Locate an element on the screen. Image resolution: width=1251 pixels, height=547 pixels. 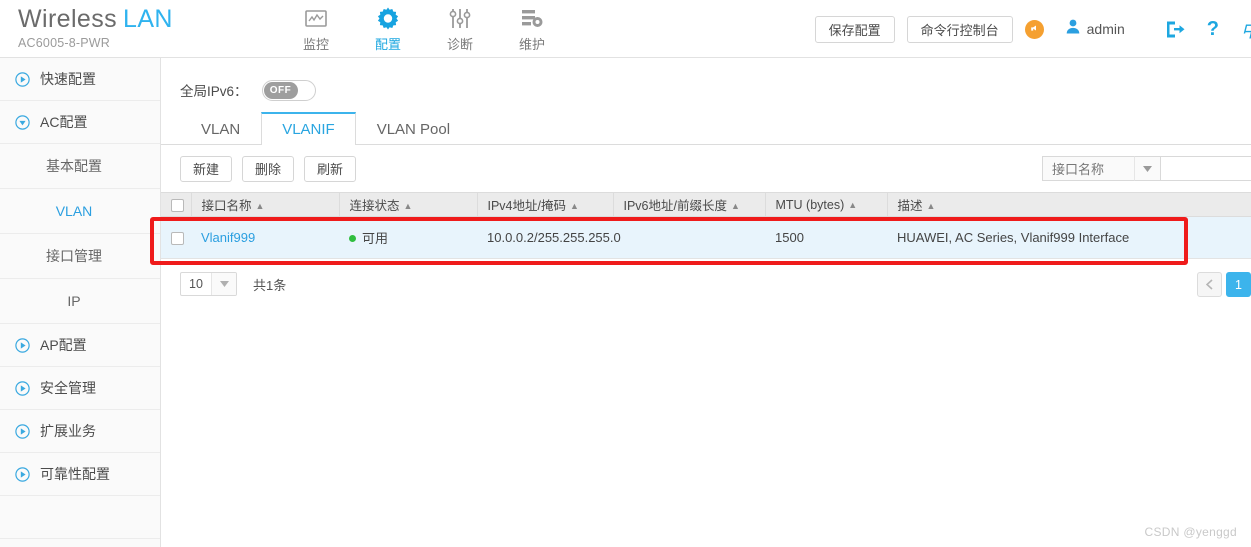
sidebar-item-basic-config: 基本配置 is located at coordinates (80, 166).